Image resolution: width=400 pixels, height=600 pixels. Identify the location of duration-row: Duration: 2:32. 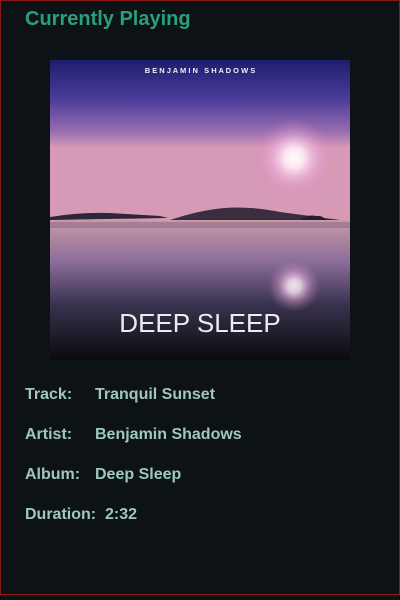
(81, 515).